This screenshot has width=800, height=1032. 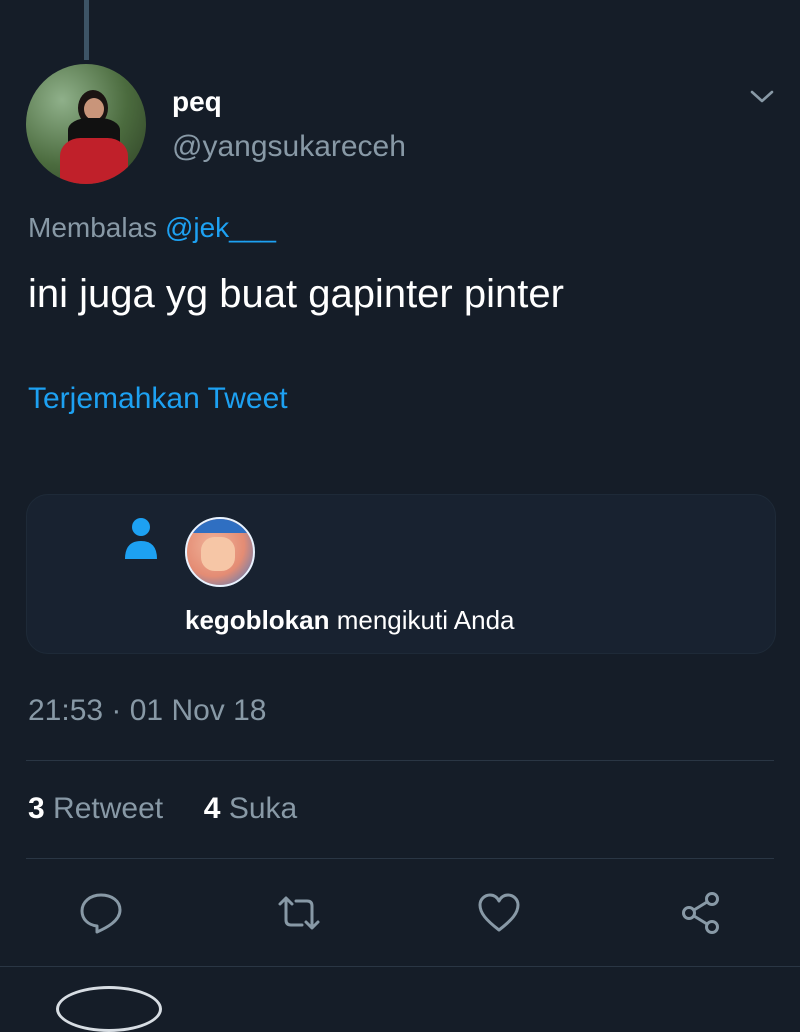 I want to click on retweet-stat: 3 Retweet, so click(x=99, y=808).